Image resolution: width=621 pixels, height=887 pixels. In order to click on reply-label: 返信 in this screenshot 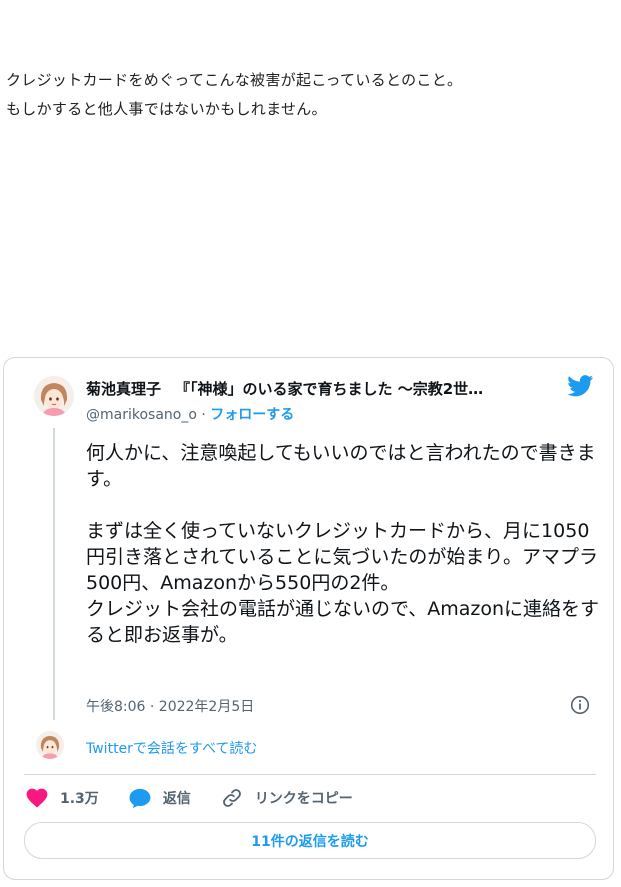, I will do `click(176, 799)`.